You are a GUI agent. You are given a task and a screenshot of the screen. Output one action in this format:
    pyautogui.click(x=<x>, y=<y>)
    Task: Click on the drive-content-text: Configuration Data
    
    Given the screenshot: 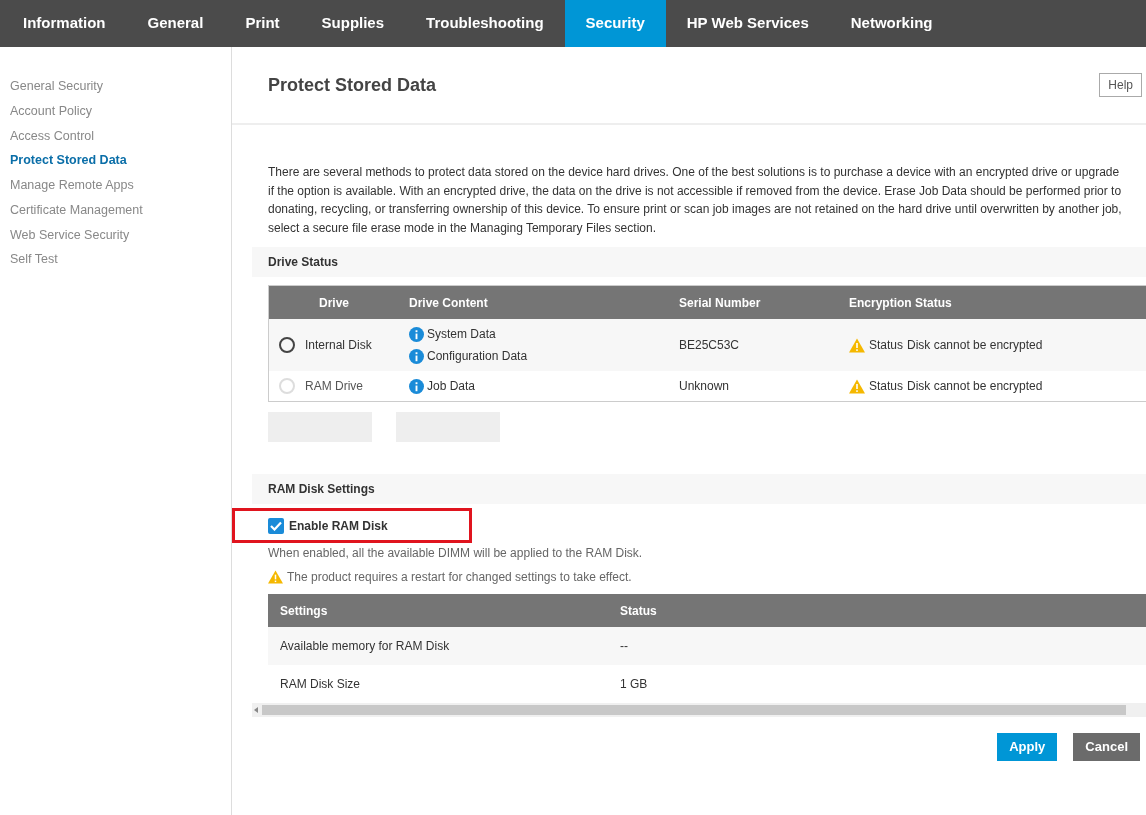 What is the action you would take?
    pyautogui.click(x=477, y=356)
    